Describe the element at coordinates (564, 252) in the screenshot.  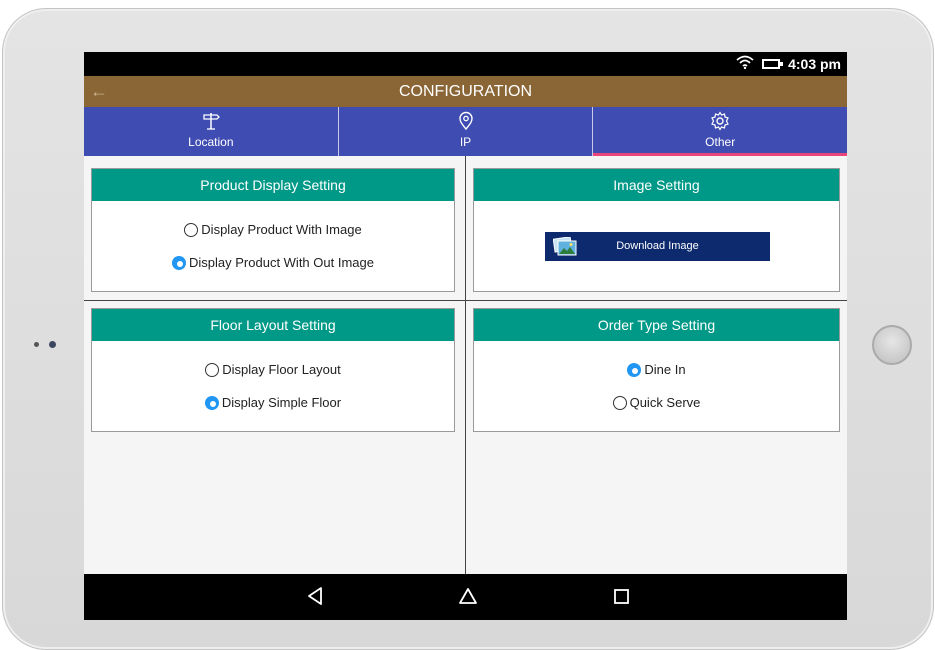
I see `image-gallery-icon` at that location.